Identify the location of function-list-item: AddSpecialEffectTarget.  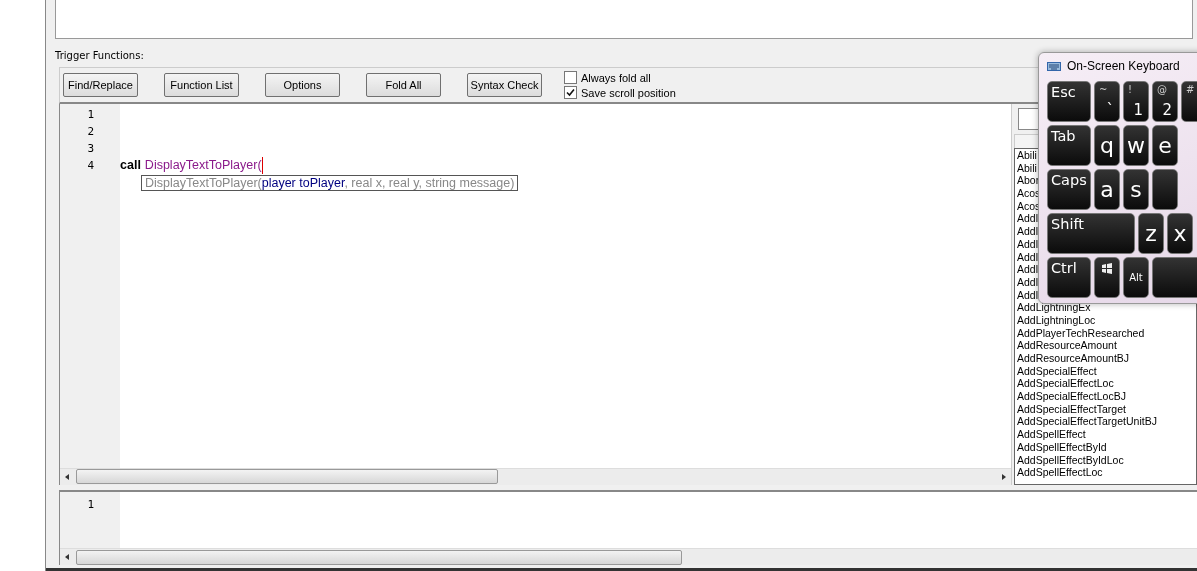
(1106, 409).